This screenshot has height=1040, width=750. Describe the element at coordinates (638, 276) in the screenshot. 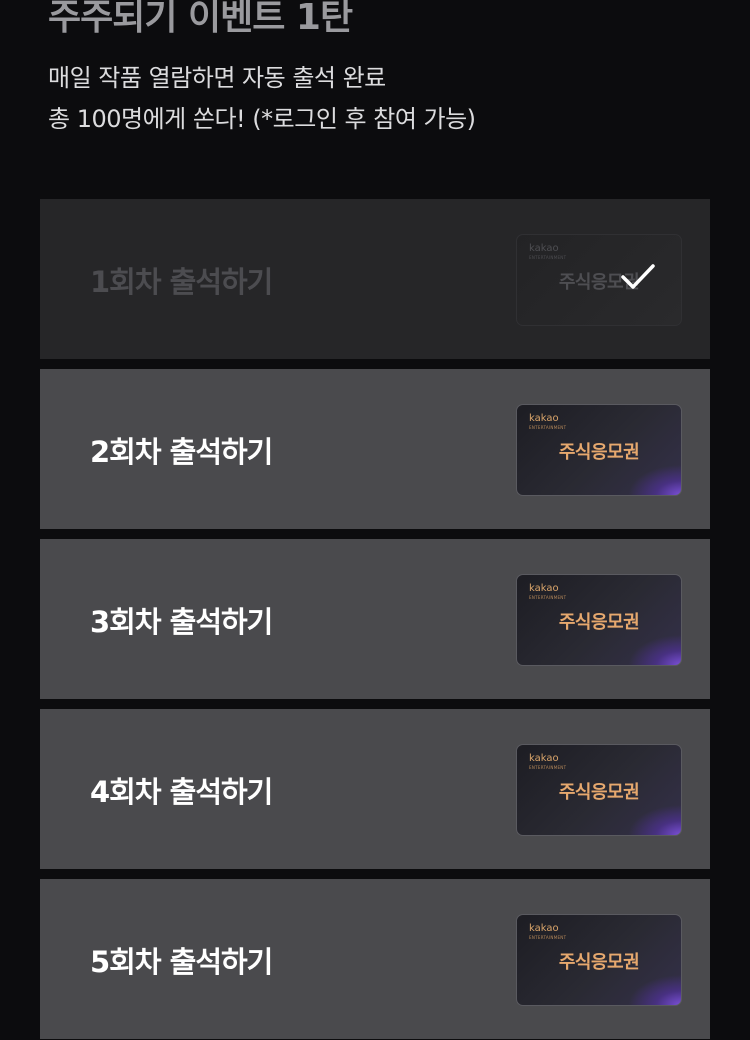

I see `check-icon` at that location.